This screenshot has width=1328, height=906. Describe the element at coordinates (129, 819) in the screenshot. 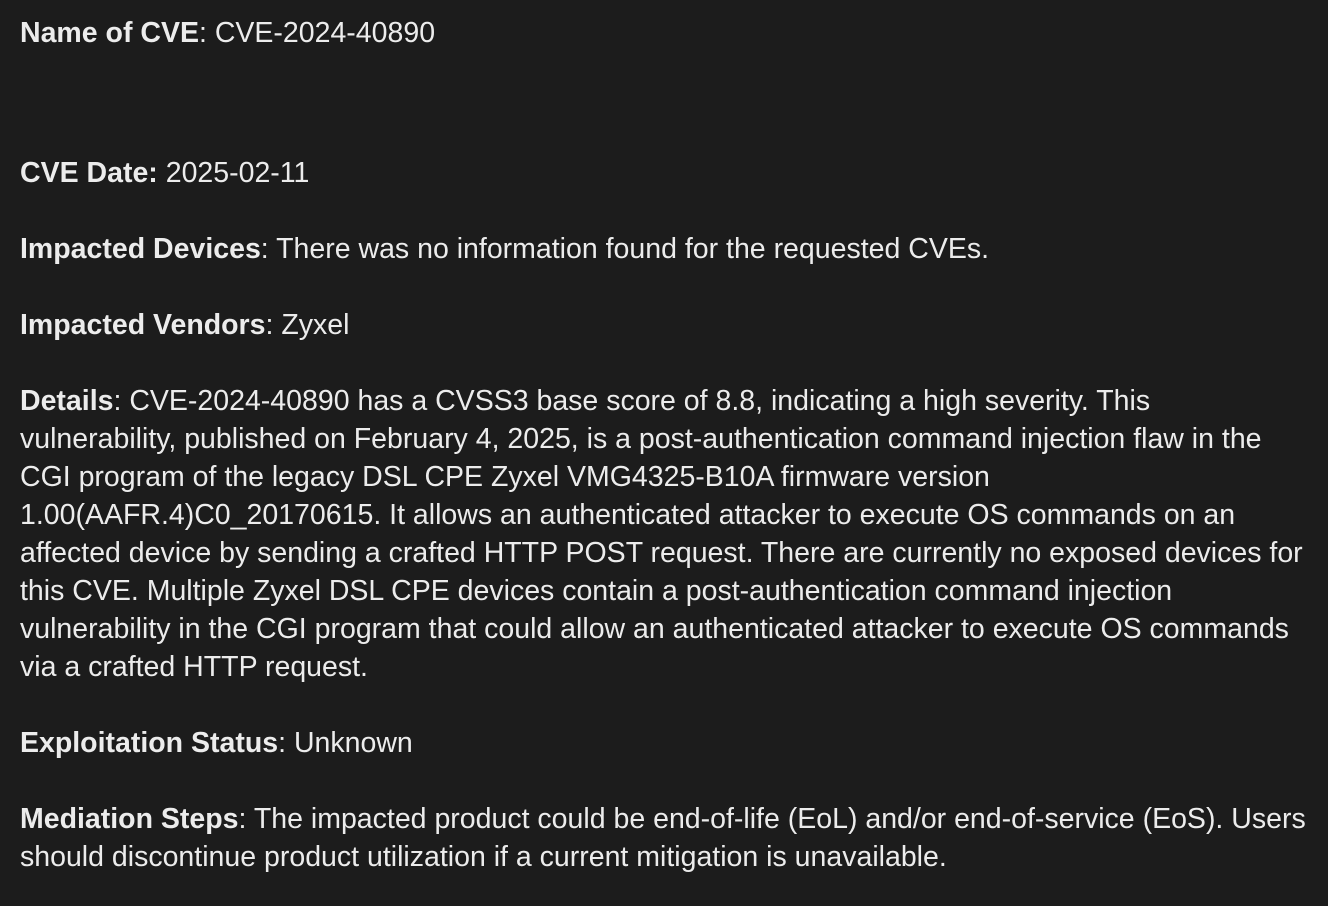

I see `mediation-steps-label: Mediation Steps` at that location.